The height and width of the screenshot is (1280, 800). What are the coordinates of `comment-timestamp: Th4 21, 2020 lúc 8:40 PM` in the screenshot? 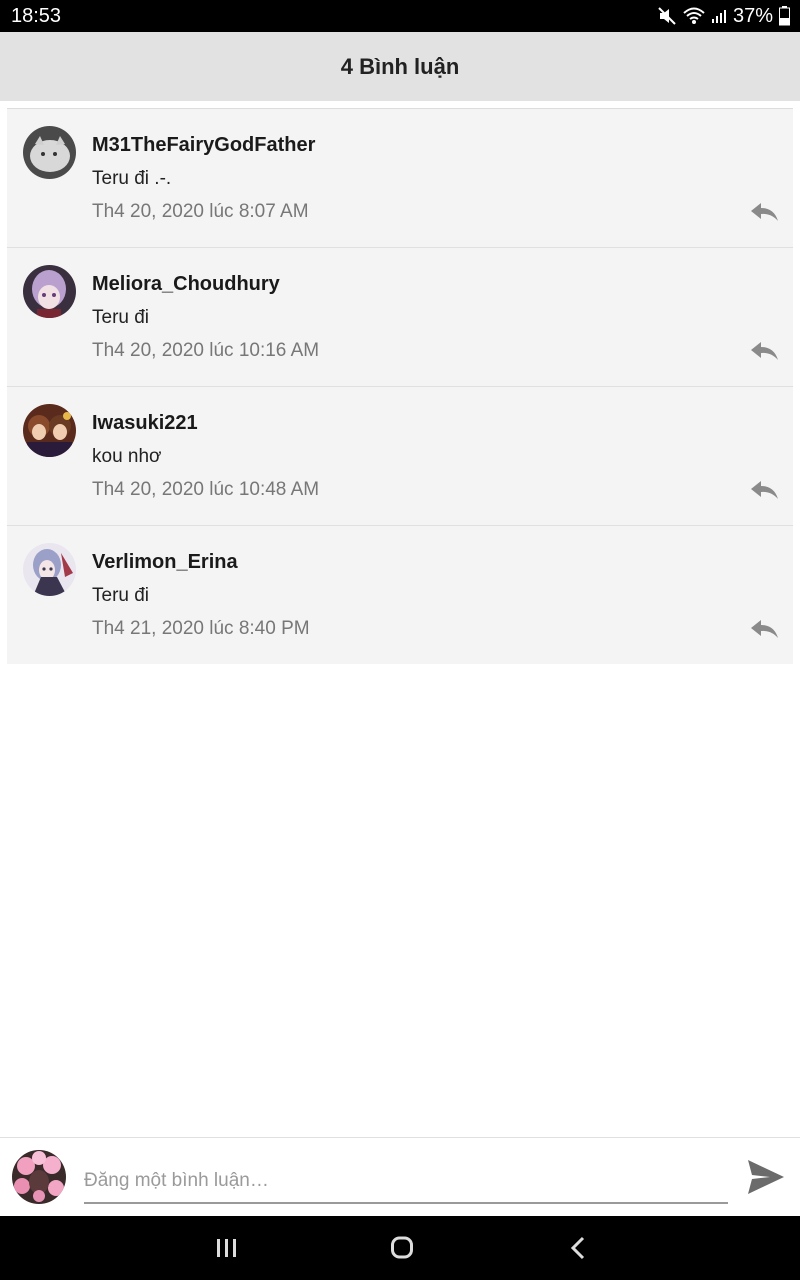 It's located at (201, 628).